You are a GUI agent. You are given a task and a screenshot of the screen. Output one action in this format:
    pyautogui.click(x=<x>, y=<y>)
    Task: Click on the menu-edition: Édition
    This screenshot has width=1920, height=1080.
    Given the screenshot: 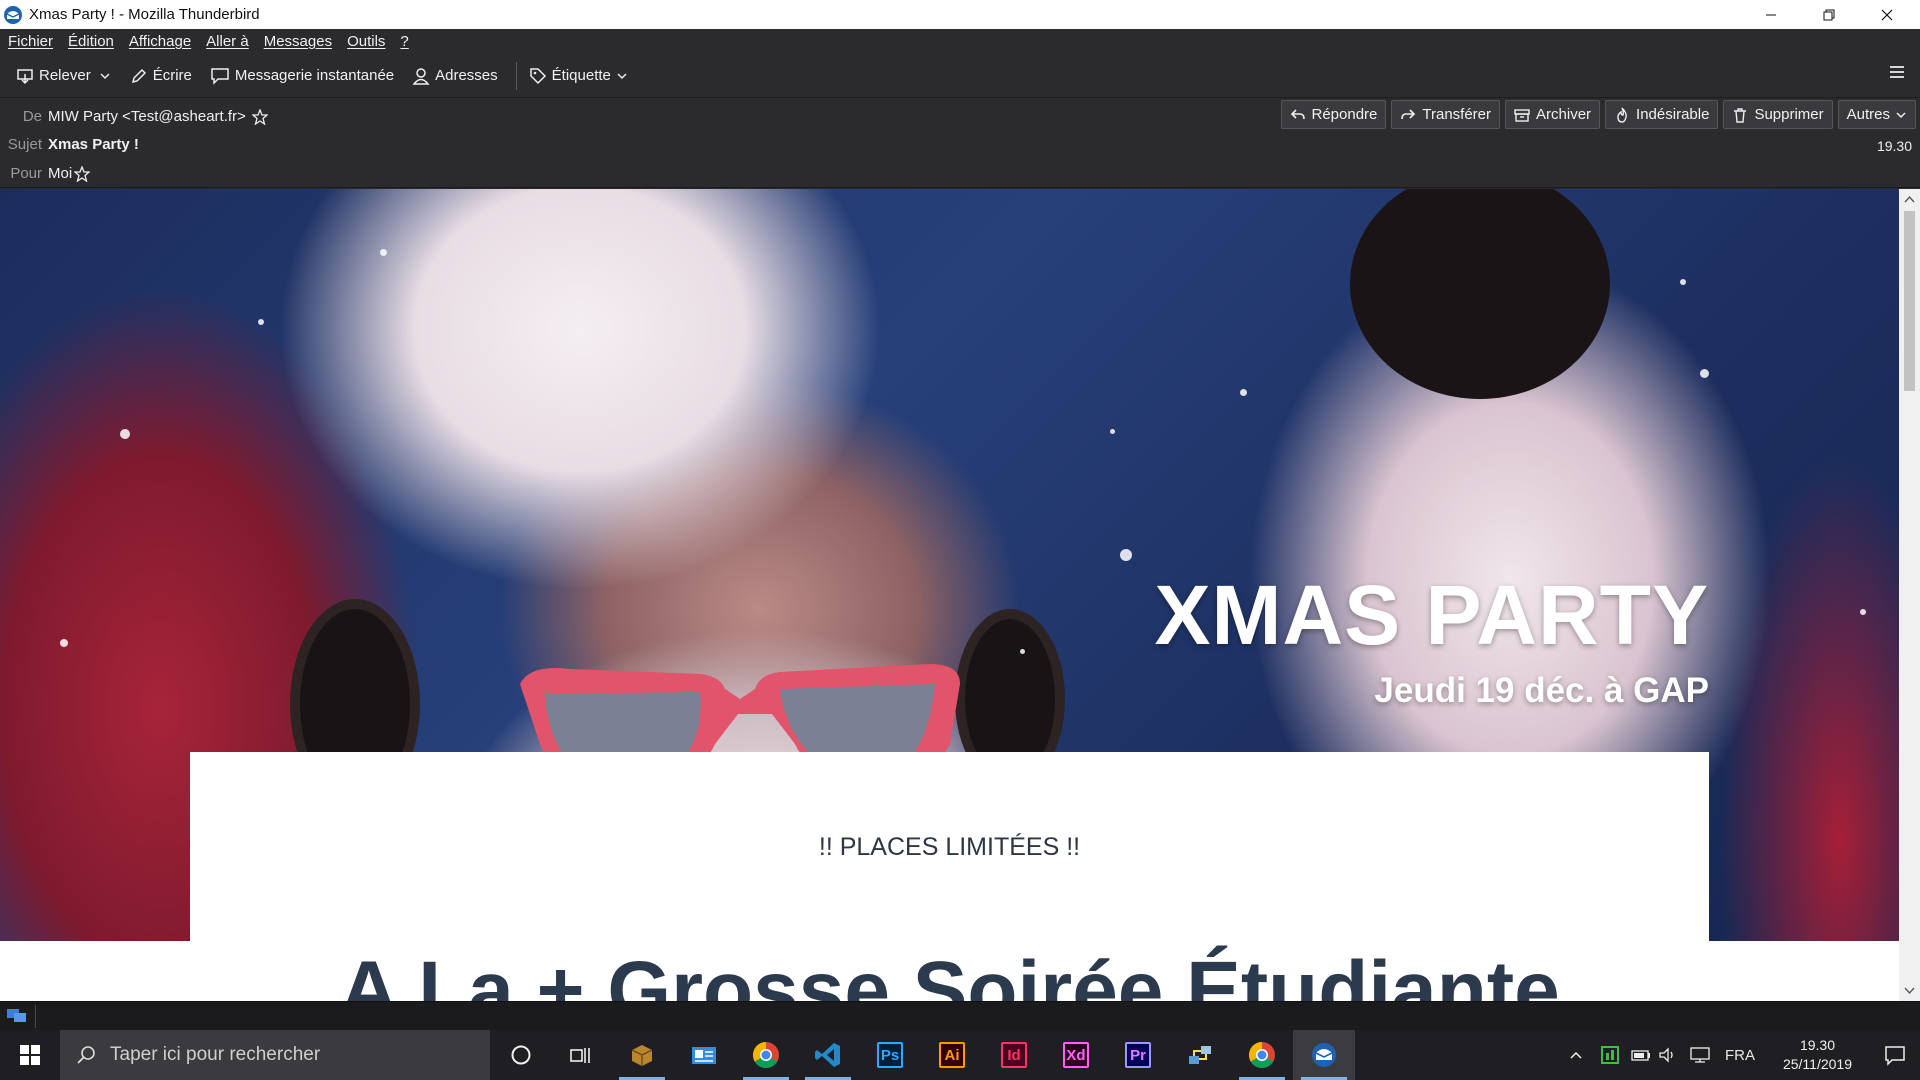 What is the action you would take?
    pyautogui.click(x=91, y=41)
    